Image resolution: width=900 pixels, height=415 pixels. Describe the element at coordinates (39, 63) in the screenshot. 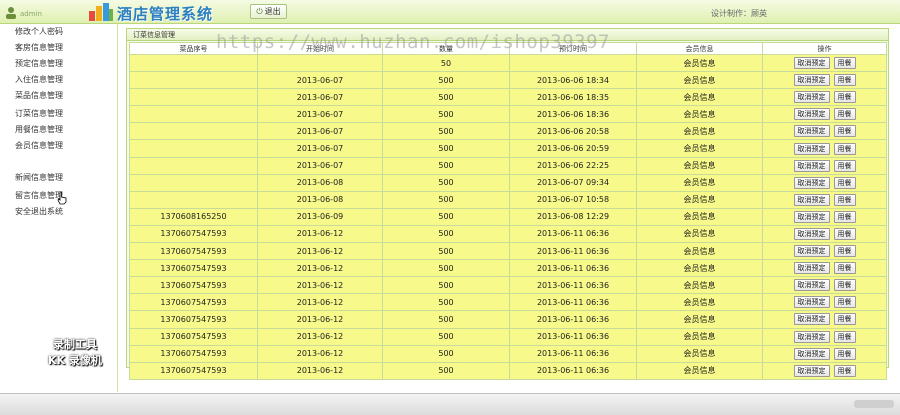

I see `sidebar-item-reservations: 预定信息管理` at that location.